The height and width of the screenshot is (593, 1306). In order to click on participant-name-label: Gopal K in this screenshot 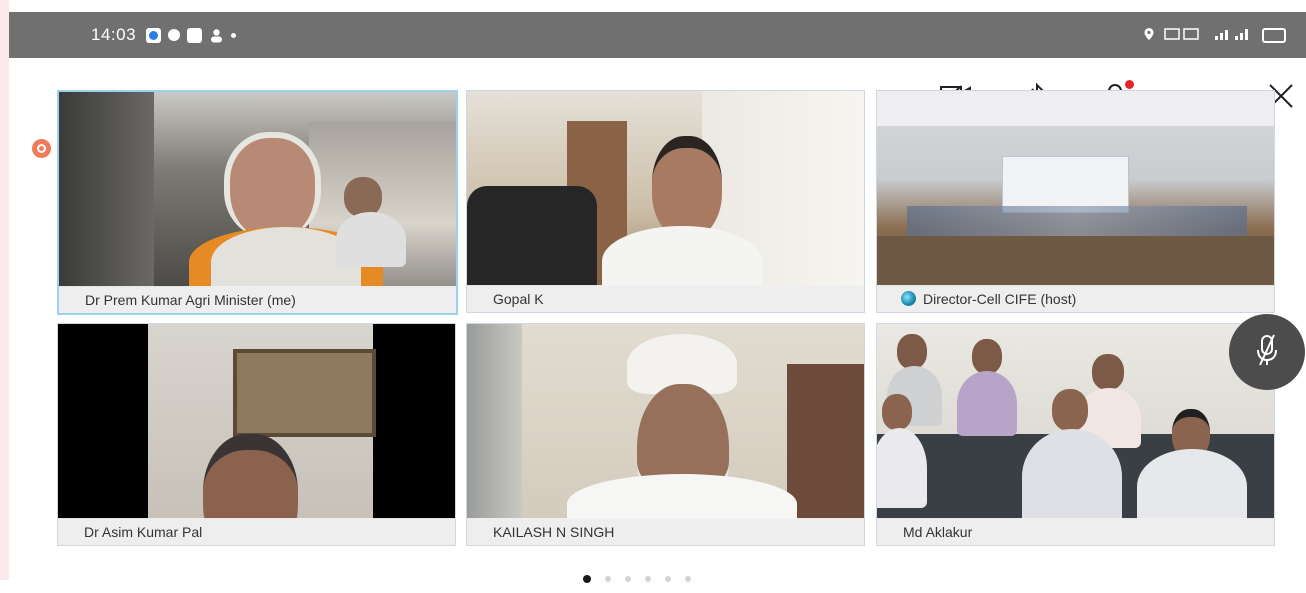, I will do `click(665, 298)`.